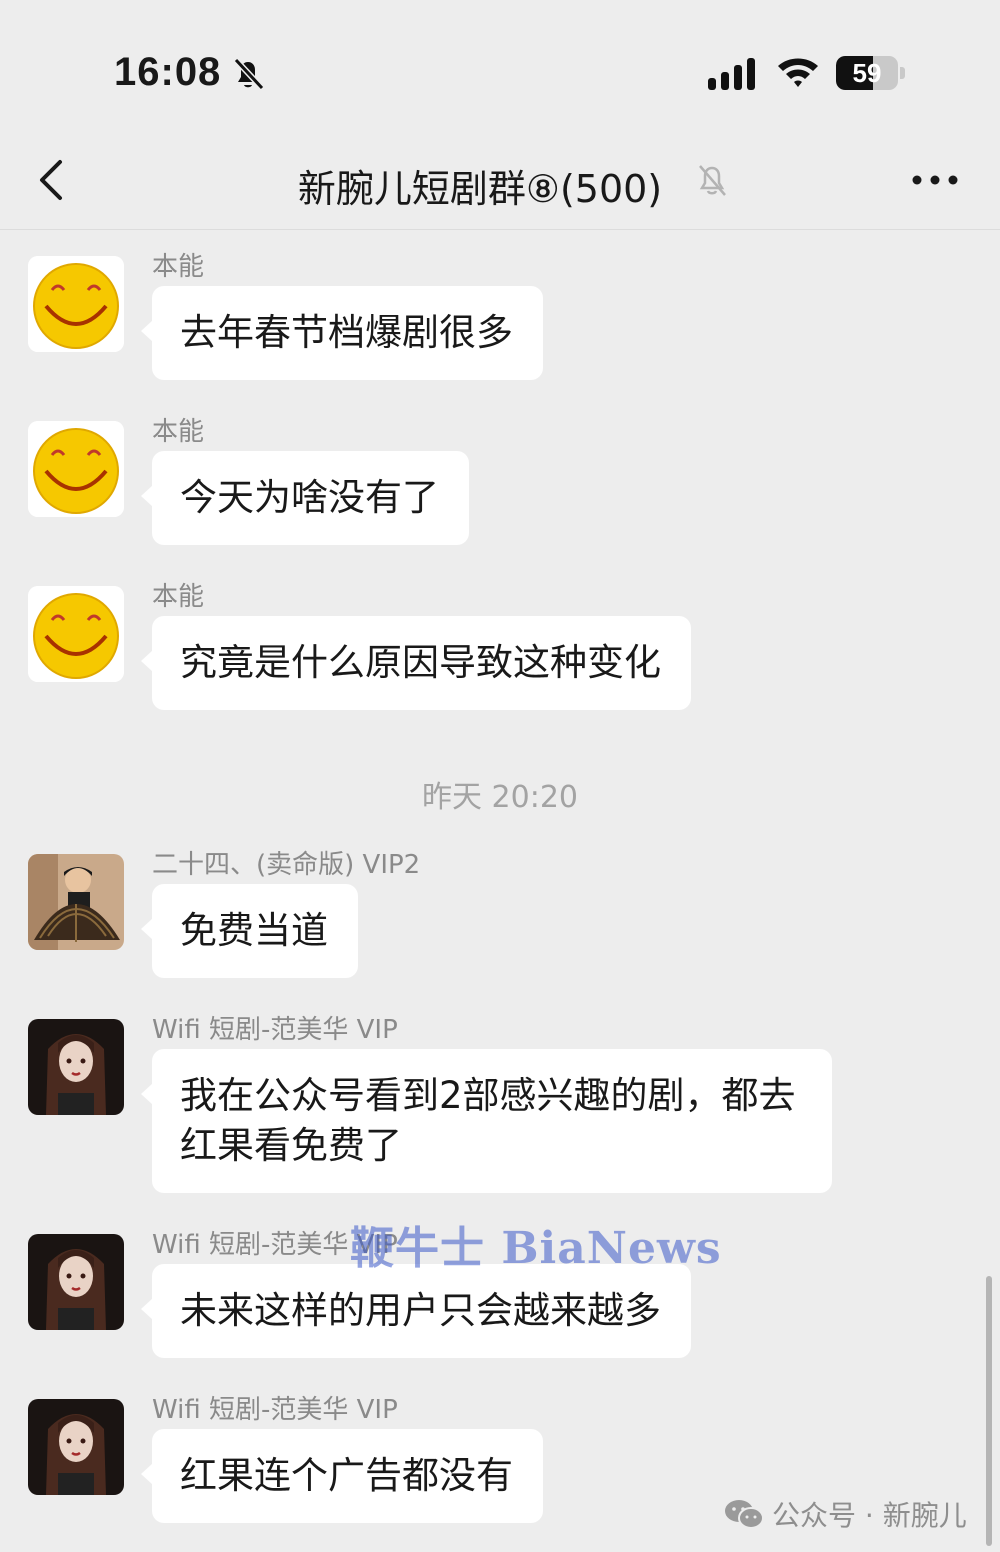 The width and height of the screenshot is (1000, 1552). What do you see at coordinates (286, 865) in the screenshot?
I see `sender-name: 二十四、(卖命版) VIP2` at bounding box center [286, 865].